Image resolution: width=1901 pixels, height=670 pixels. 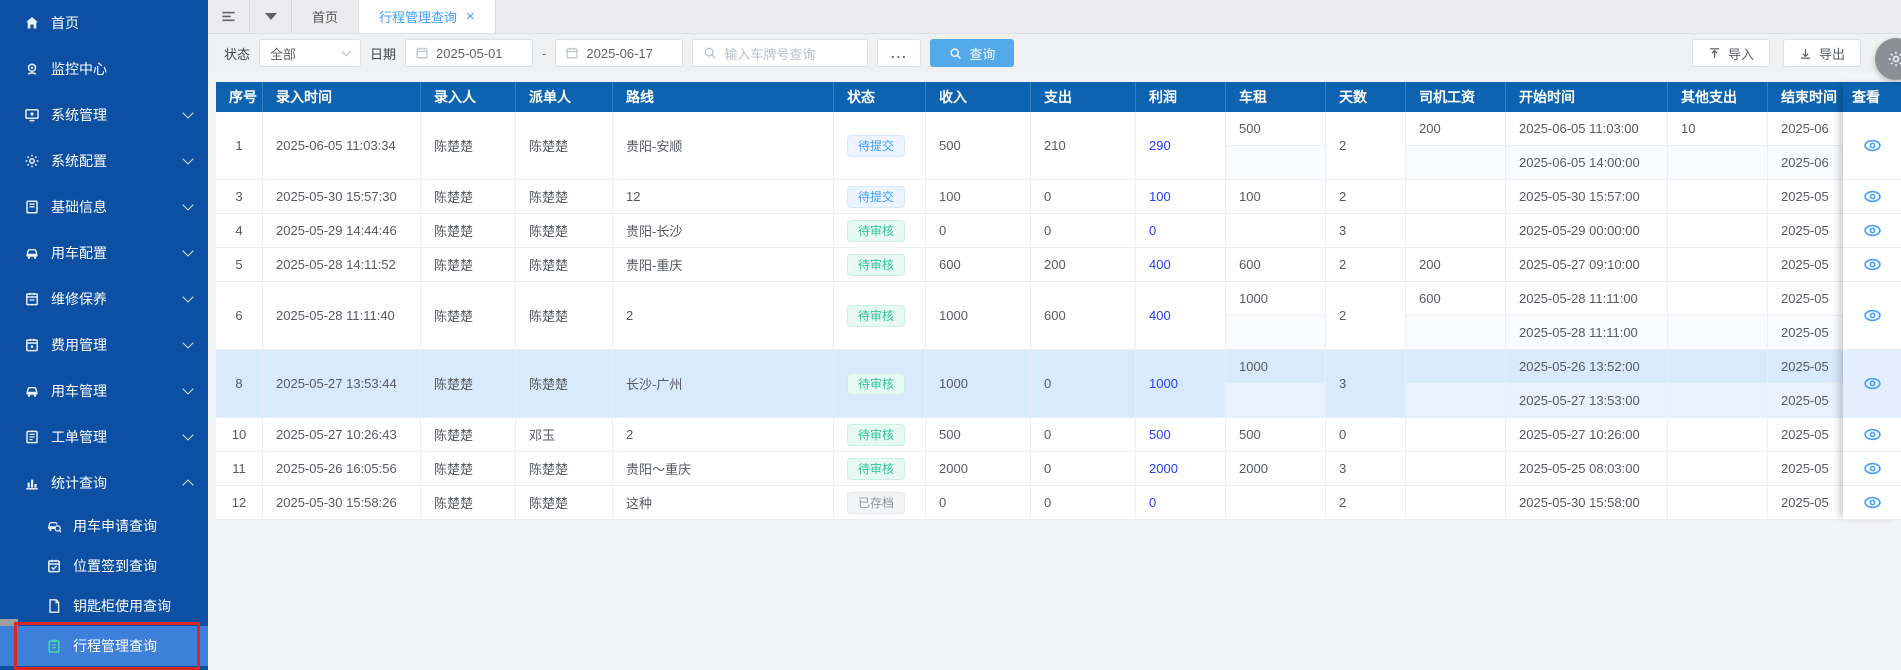 I want to click on cell-entry_time: 2025-05-28 14:11:52, so click(x=342, y=265).